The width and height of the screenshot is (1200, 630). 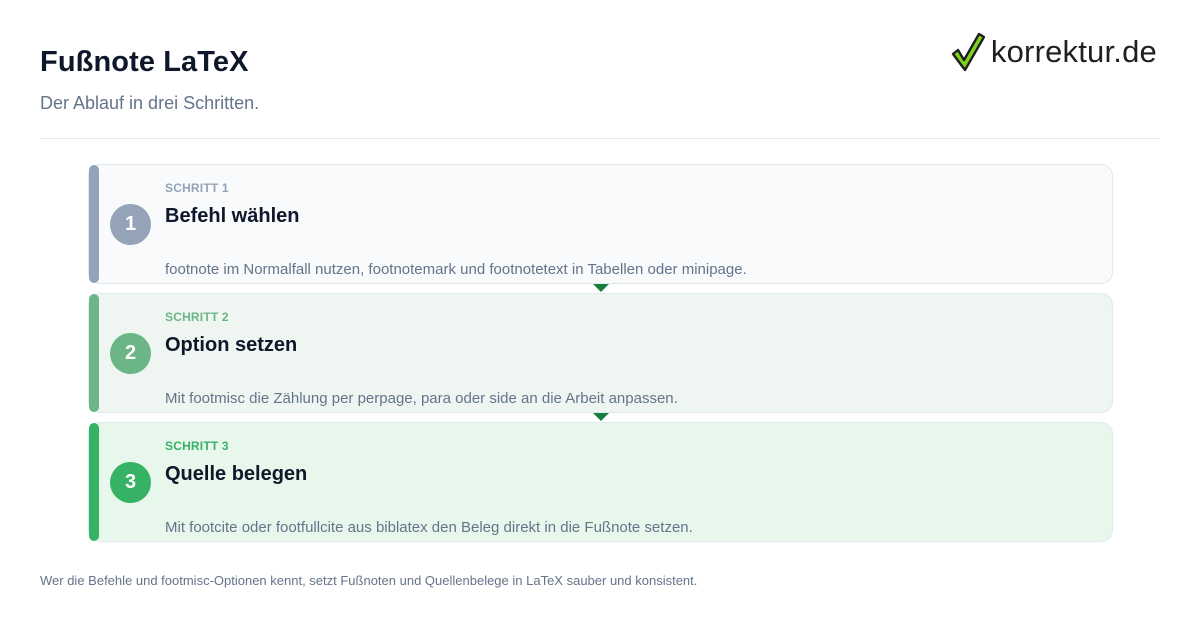 What do you see at coordinates (1073, 51) in the screenshot?
I see `logo-text: korrektur.de` at bounding box center [1073, 51].